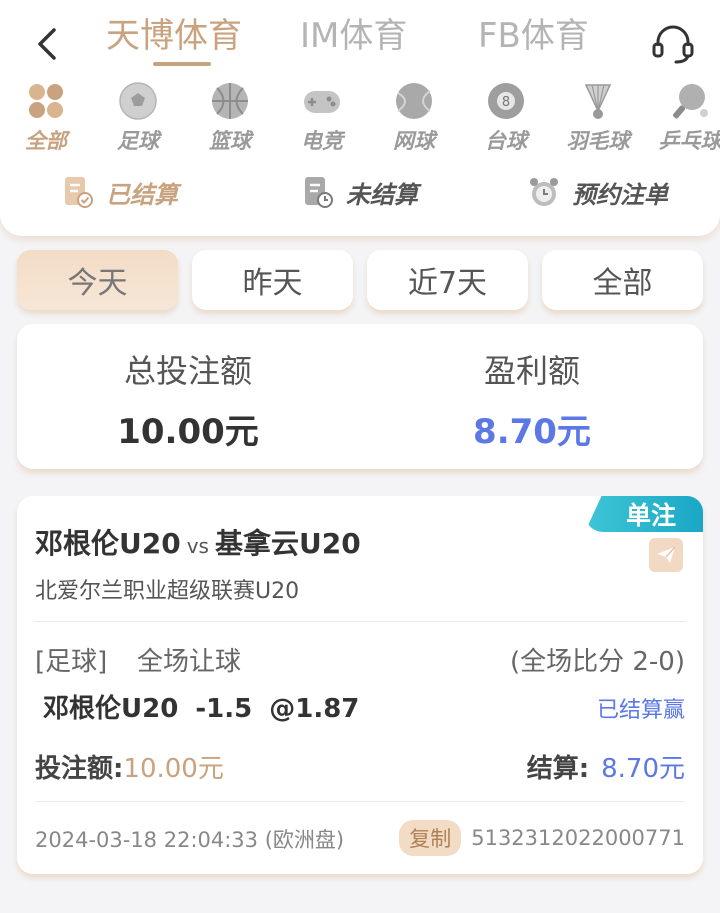 Image resolution: width=720 pixels, height=913 pixels. What do you see at coordinates (322, 102) in the screenshot?
I see `gamepad-icon` at bounding box center [322, 102].